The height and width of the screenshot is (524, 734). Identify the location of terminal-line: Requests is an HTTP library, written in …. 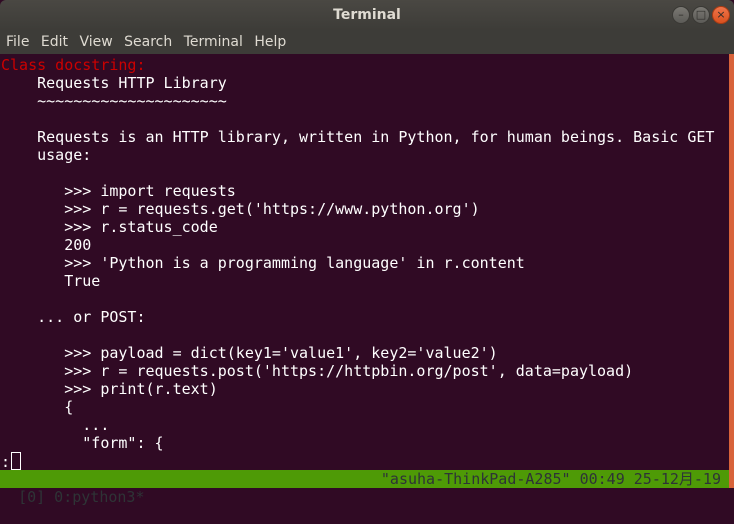
(358, 137).